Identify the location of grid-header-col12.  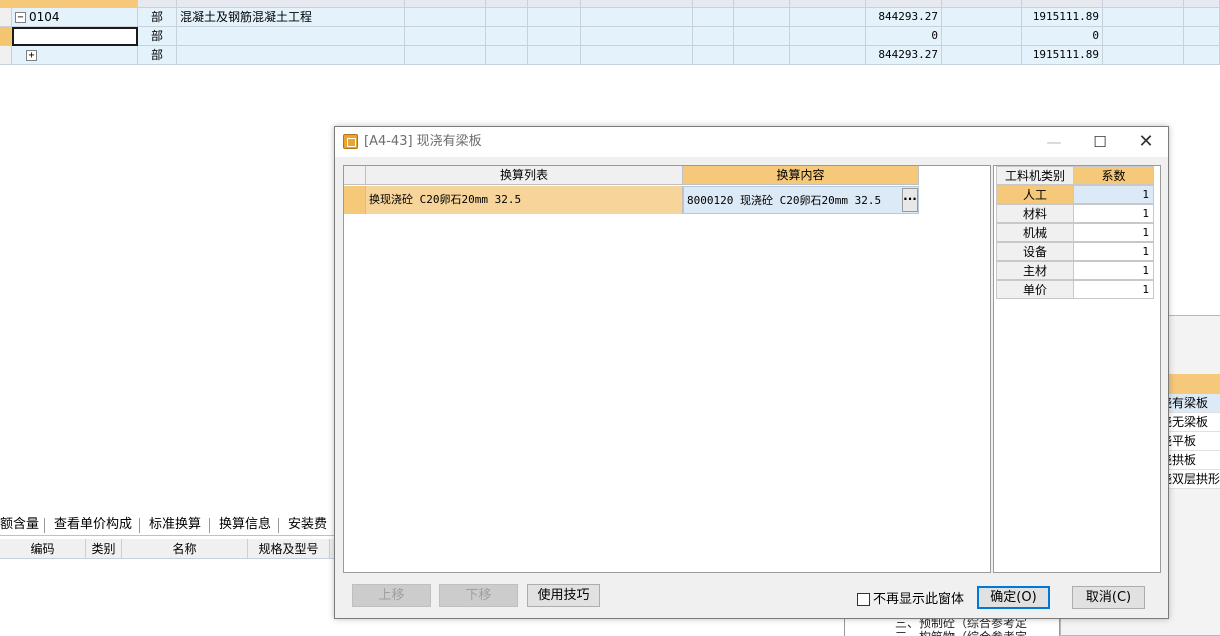
(982, 4).